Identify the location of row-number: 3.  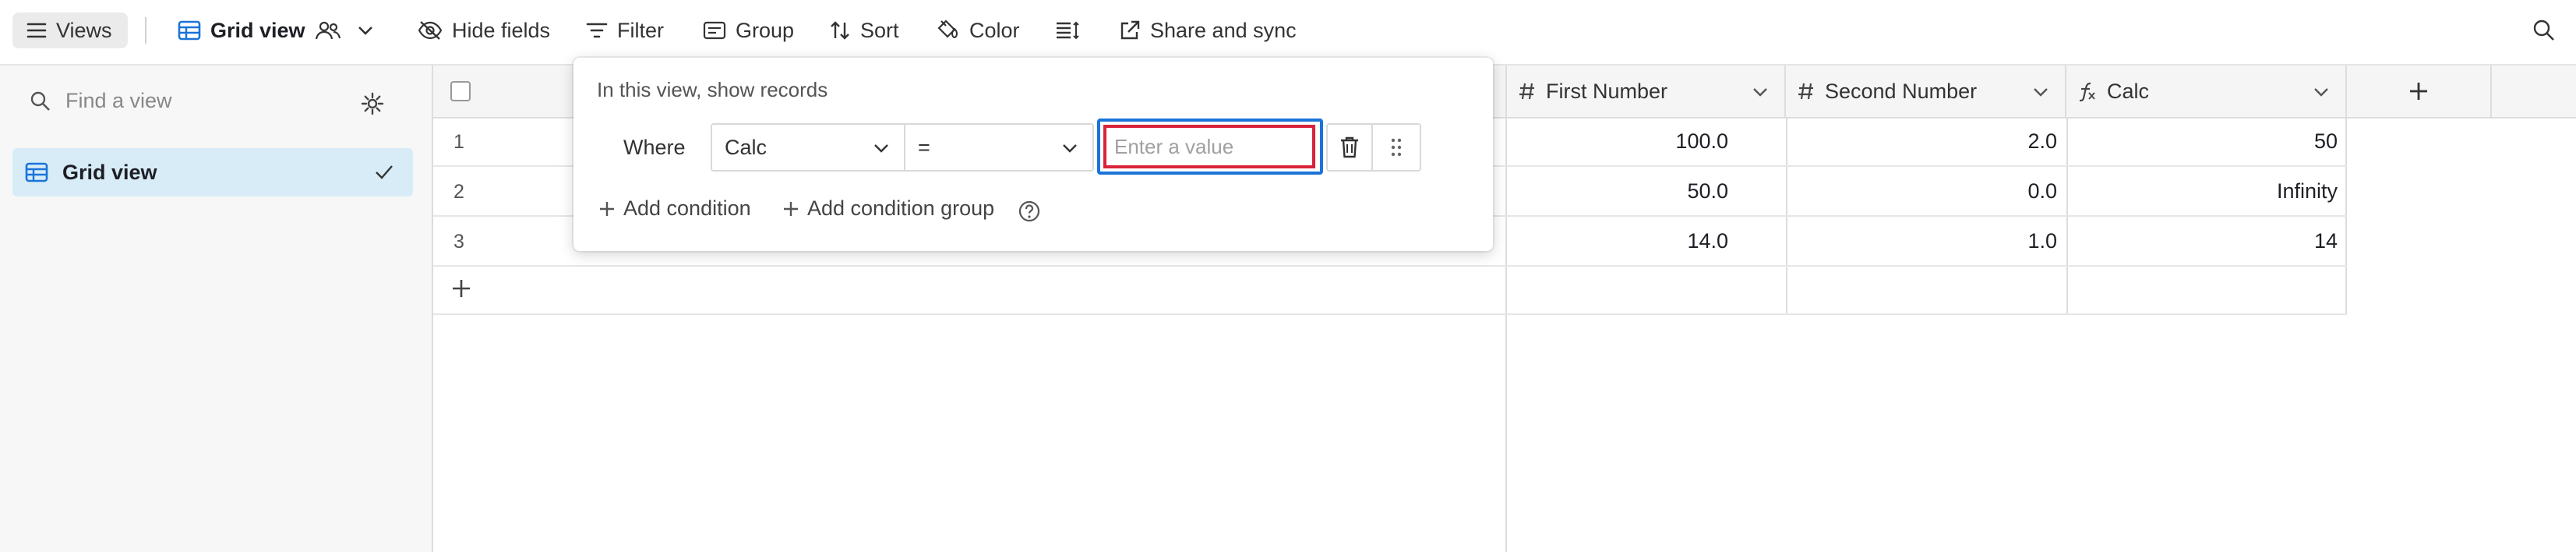
(458, 242).